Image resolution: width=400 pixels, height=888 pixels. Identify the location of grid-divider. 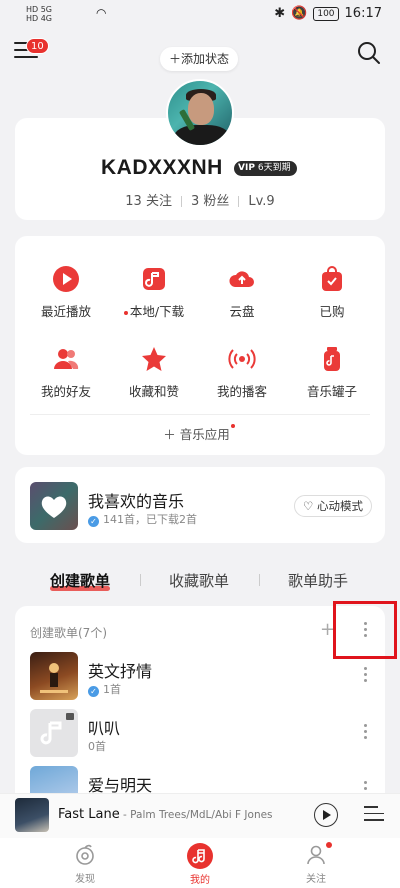
(200, 414).